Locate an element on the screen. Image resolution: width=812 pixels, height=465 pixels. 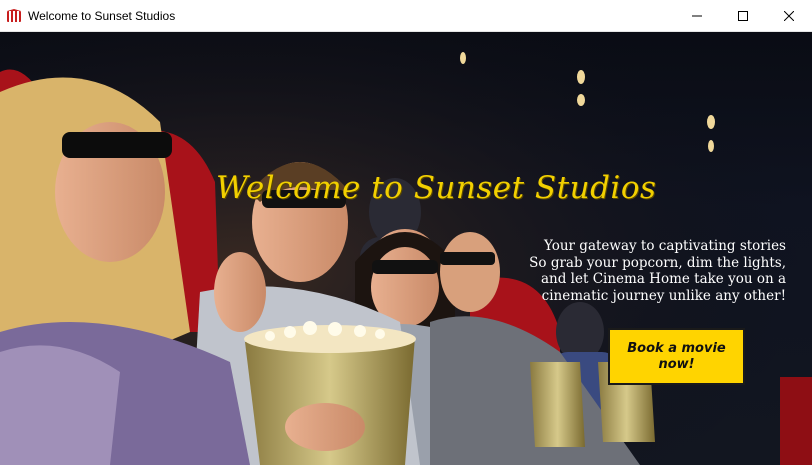
tagline-line: cinematic journey unlike any other! is located at coordinates (663, 295).